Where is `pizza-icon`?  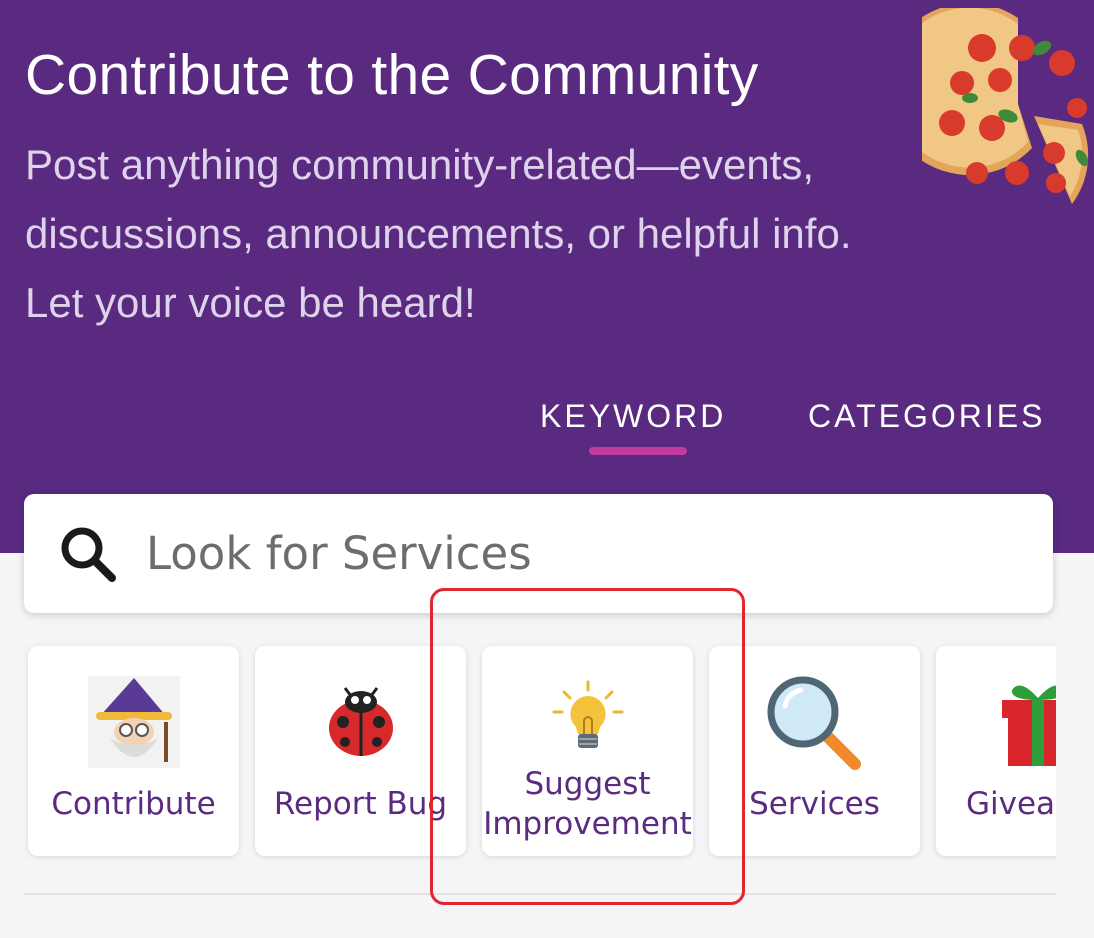
pizza-icon is located at coordinates (1005, 106).